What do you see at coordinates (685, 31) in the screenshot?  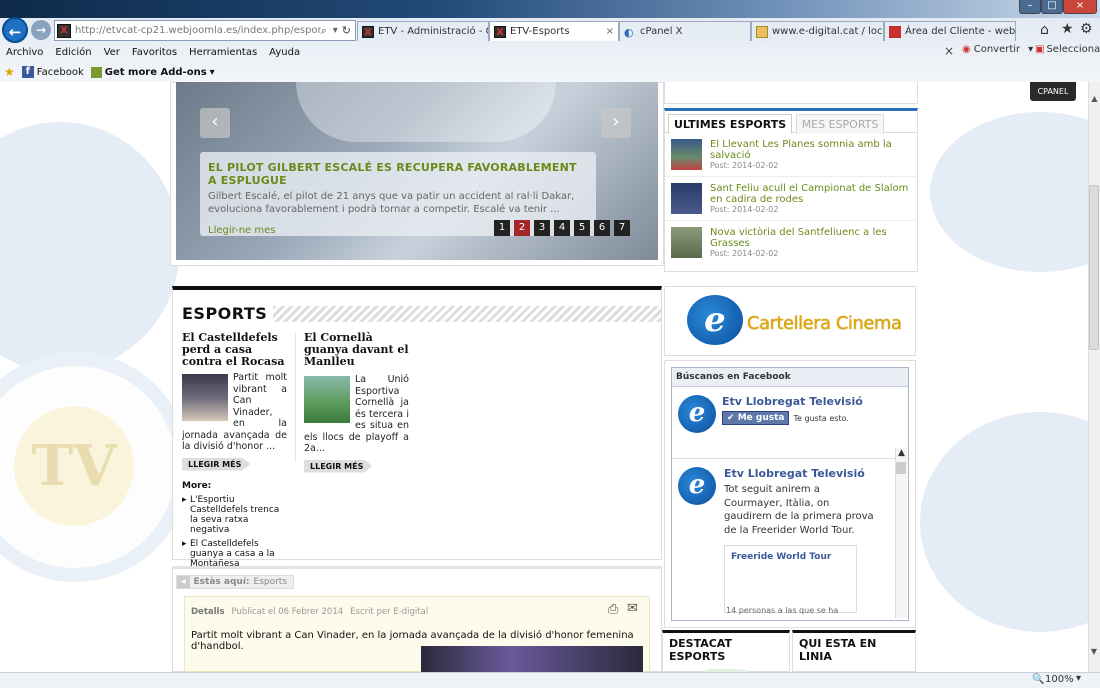 I see `tab-cpanel: ◐ cPanel X` at bounding box center [685, 31].